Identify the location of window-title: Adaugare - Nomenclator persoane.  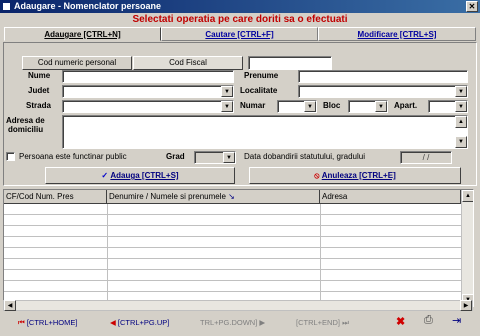
(88, 6).